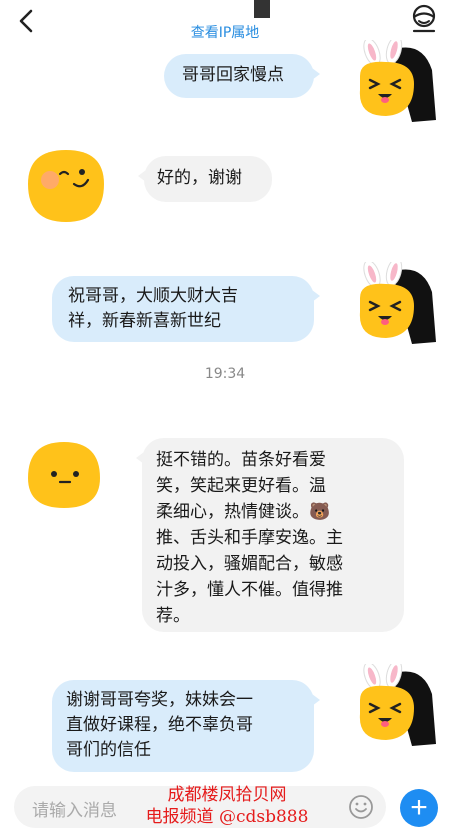 The image size is (450, 832). I want to click on message-bubble-received: 好的，谢谢, so click(205, 179).